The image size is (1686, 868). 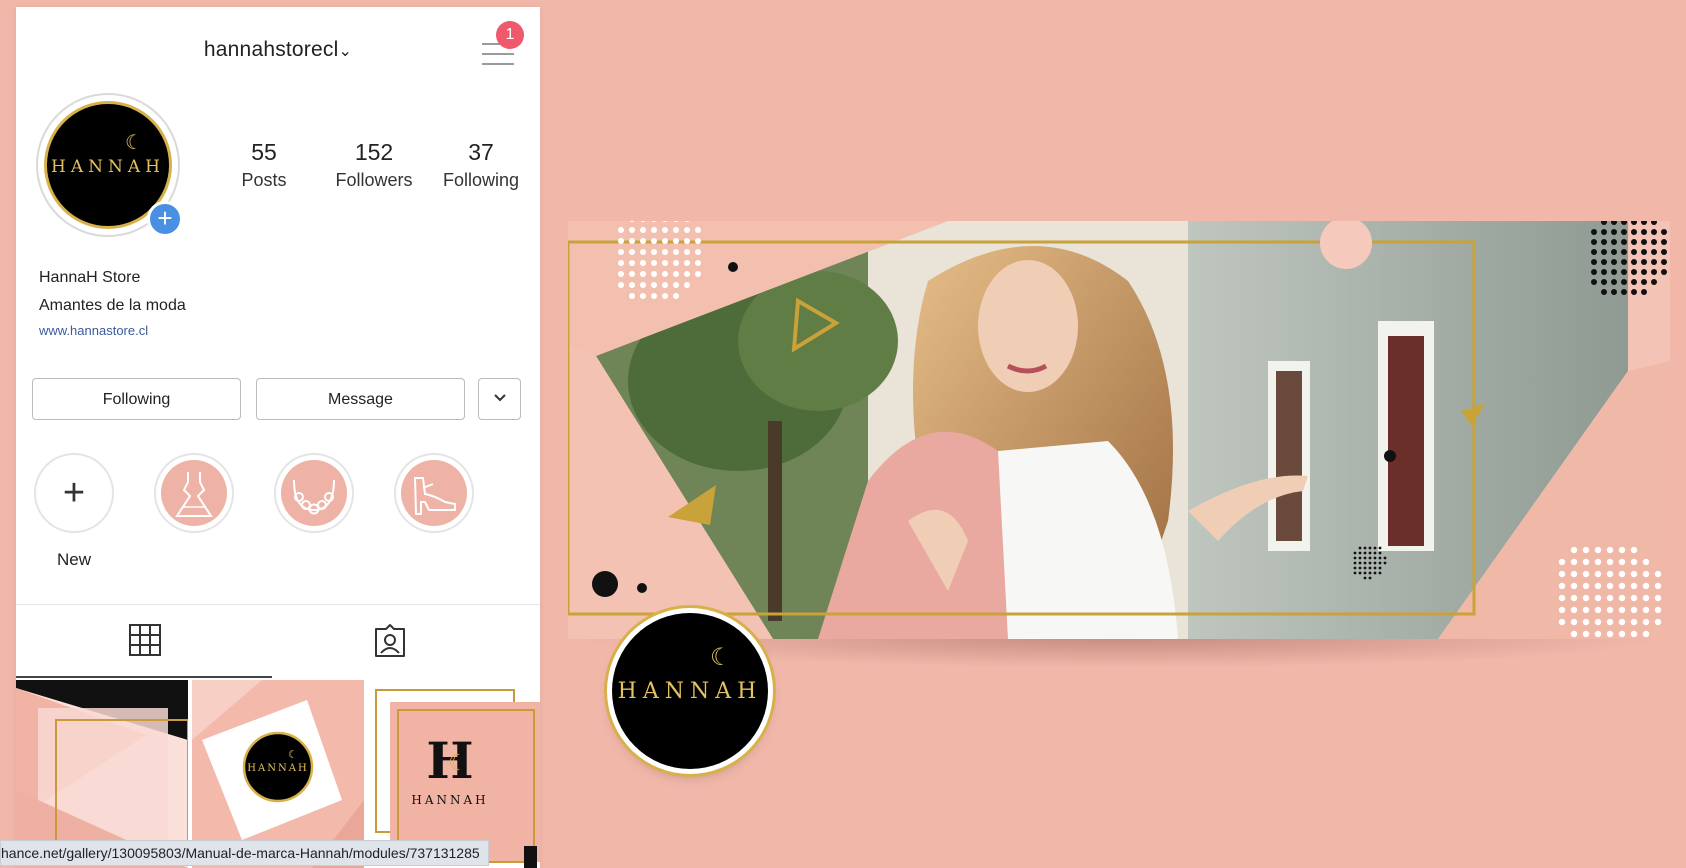 I want to click on add-story-icon: +, so click(x=165, y=219).